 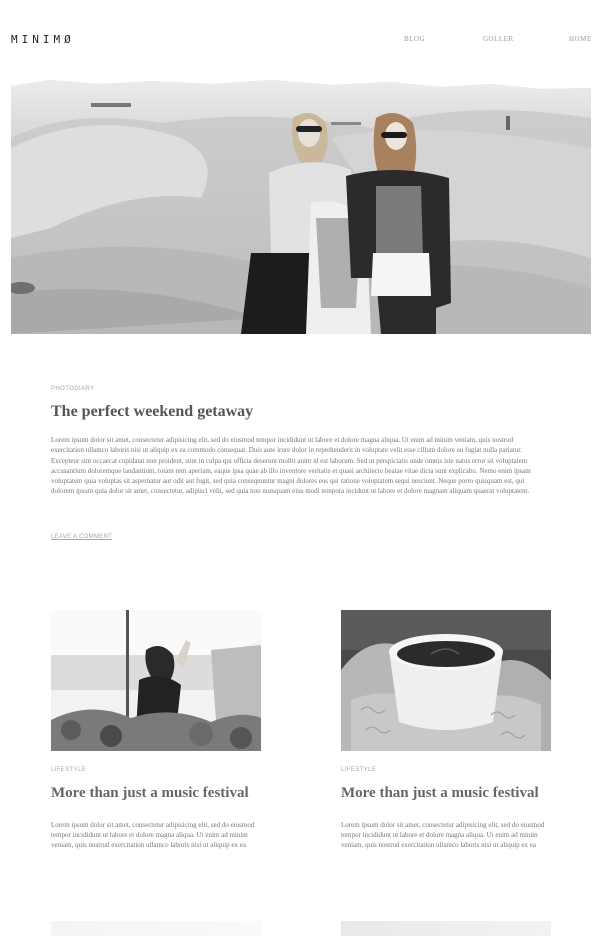 I want to click on nav-link-blog: BLOG, so click(x=414, y=39).